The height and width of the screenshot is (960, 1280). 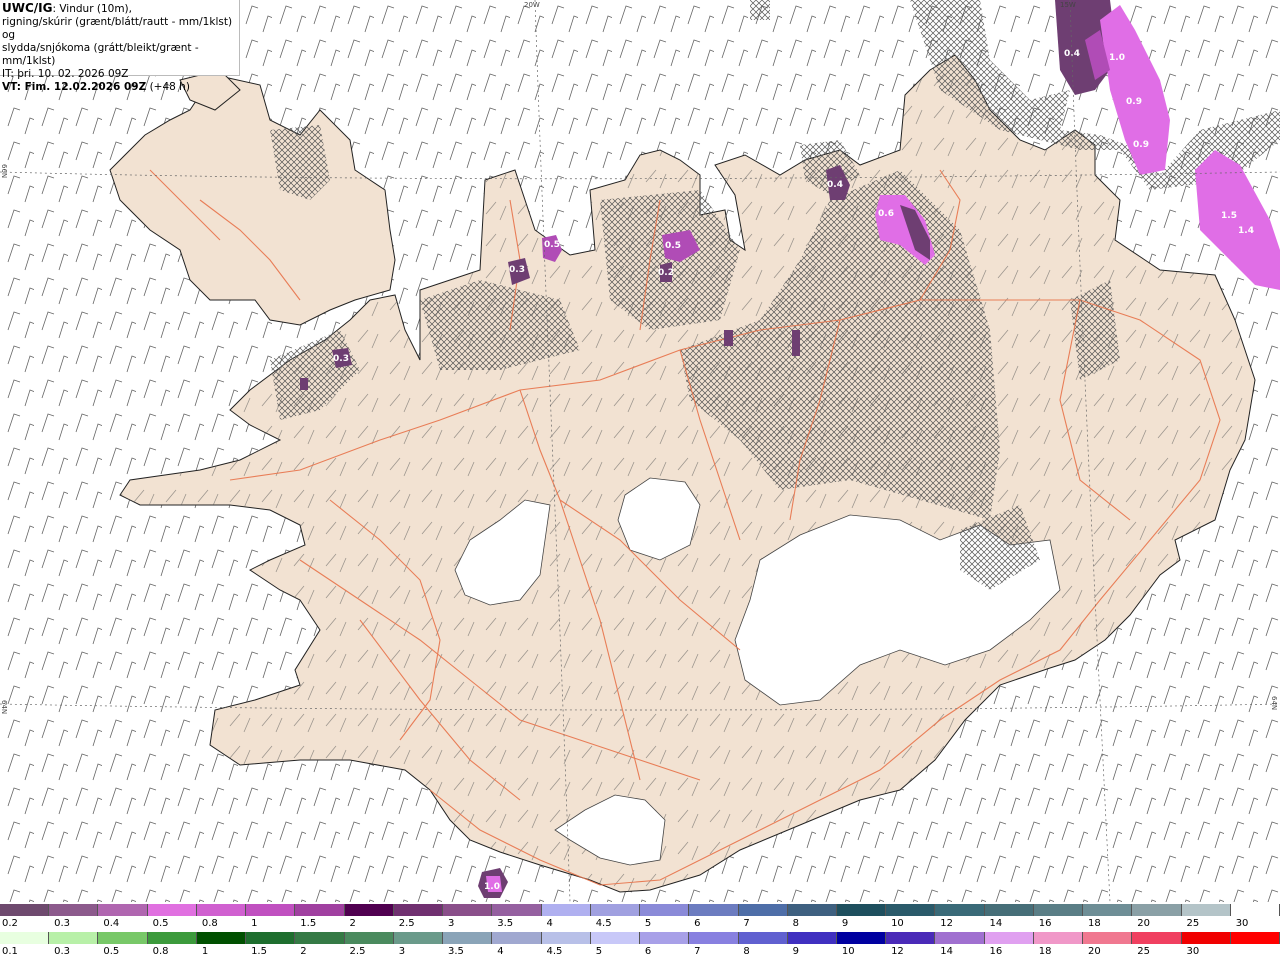 What do you see at coordinates (897, 951) in the screenshot?
I see `legend-label: 12` at bounding box center [897, 951].